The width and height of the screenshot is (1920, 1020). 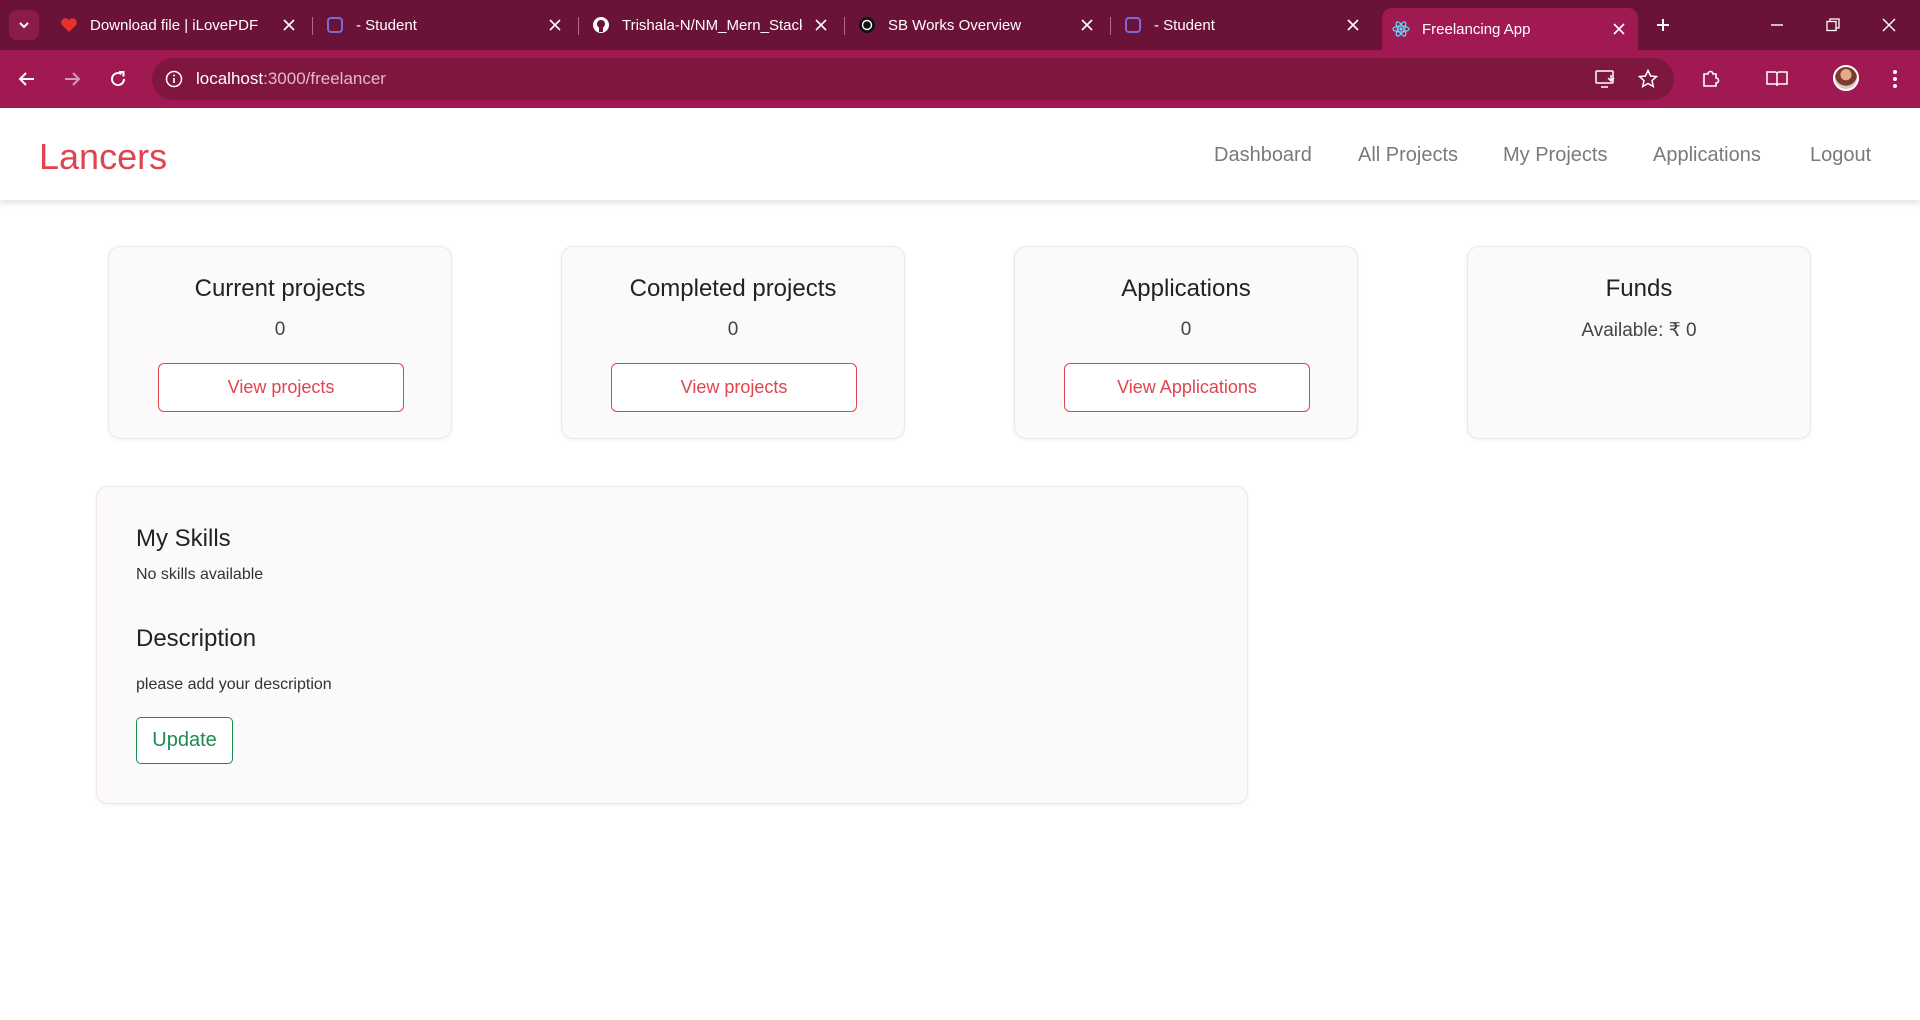 What do you see at coordinates (955, 25) in the screenshot?
I see `tab-title: SB Works Overview` at bounding box center [955, 25].